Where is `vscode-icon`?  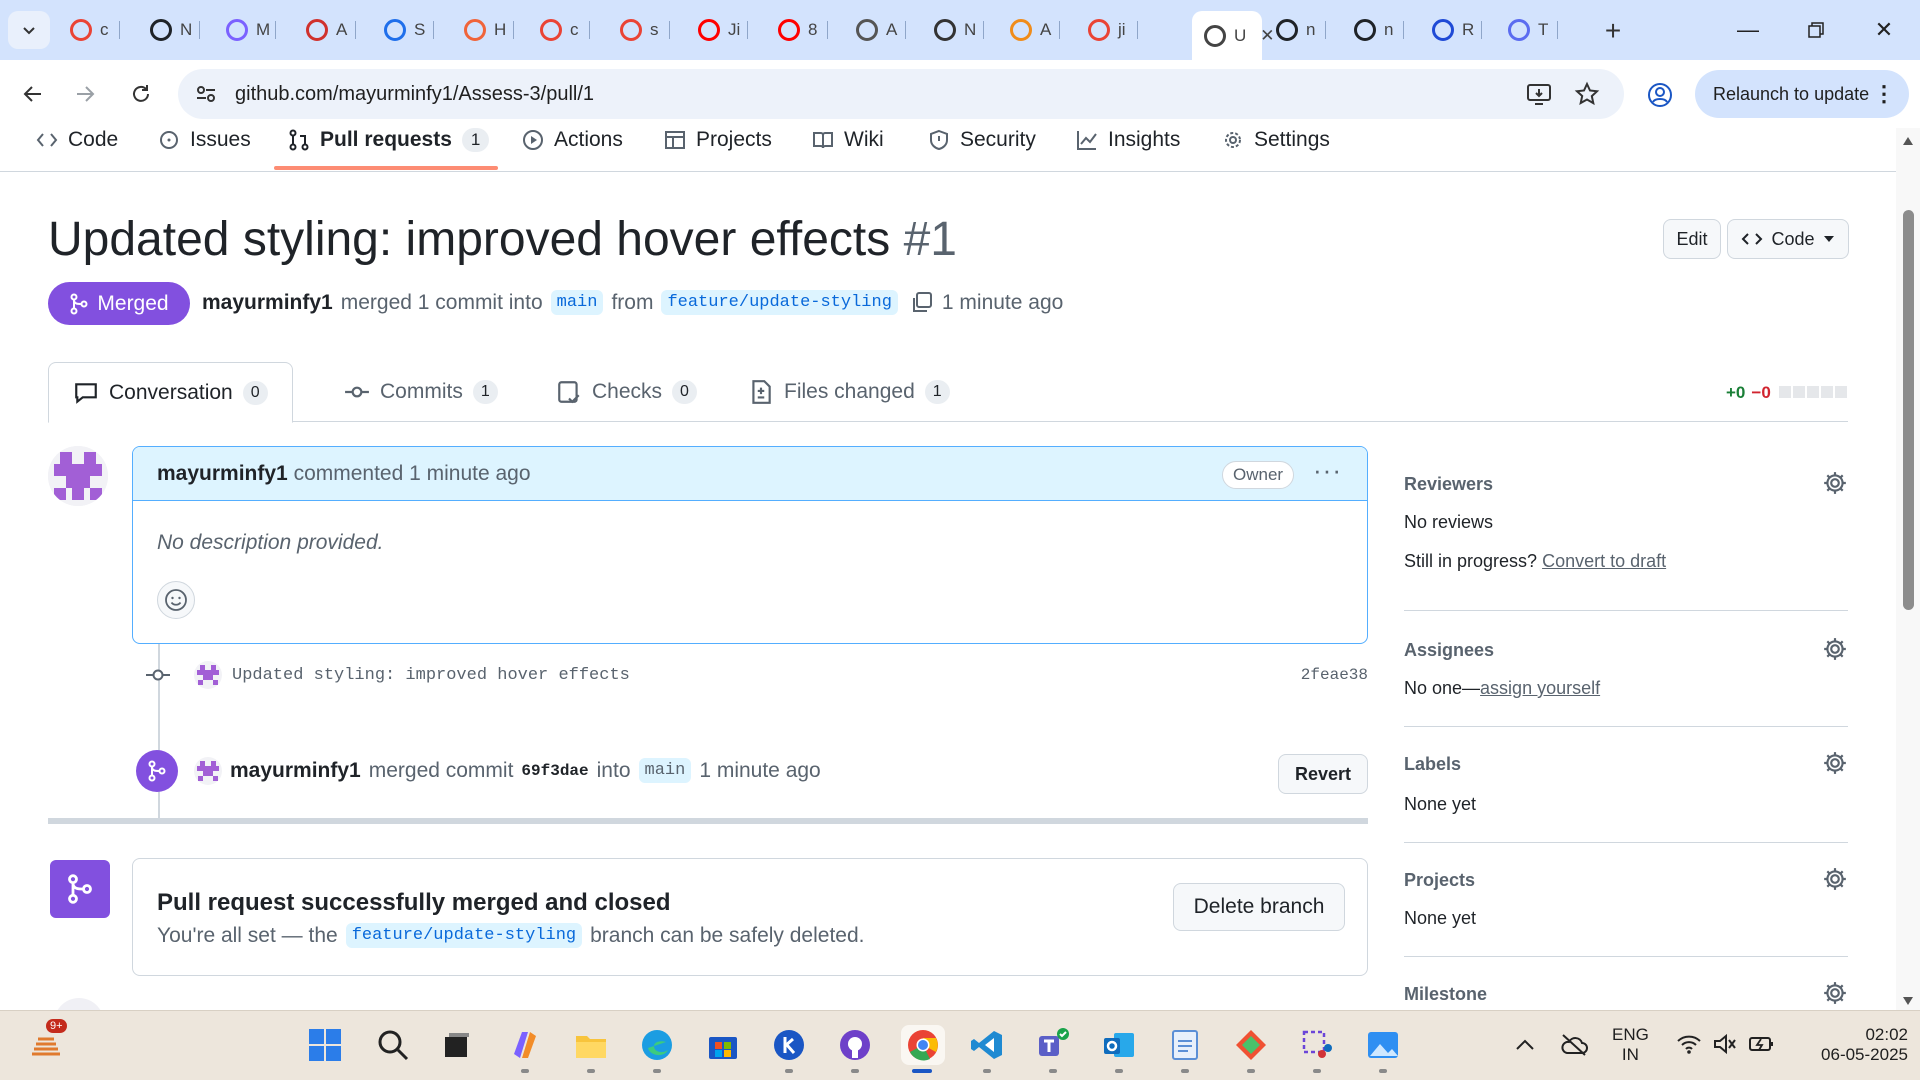
vscode-icon is located at coordinates (987, 1045).